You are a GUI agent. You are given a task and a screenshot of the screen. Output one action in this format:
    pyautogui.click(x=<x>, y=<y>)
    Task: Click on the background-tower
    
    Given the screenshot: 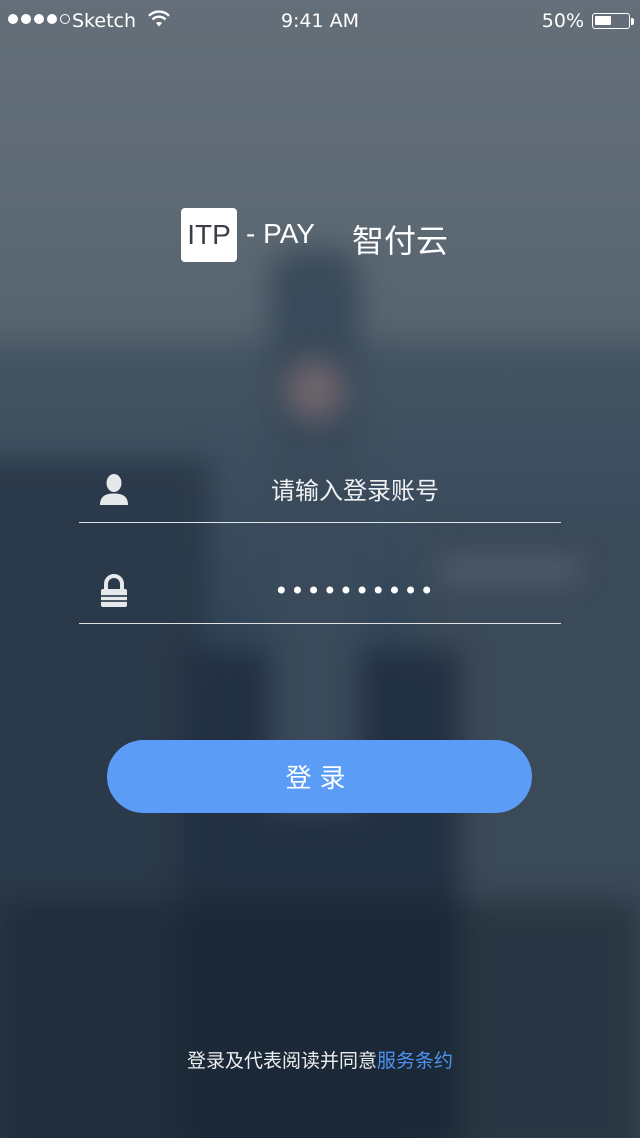 What is the action you would take?
    pyautogui.click(x=315, y=530)
    